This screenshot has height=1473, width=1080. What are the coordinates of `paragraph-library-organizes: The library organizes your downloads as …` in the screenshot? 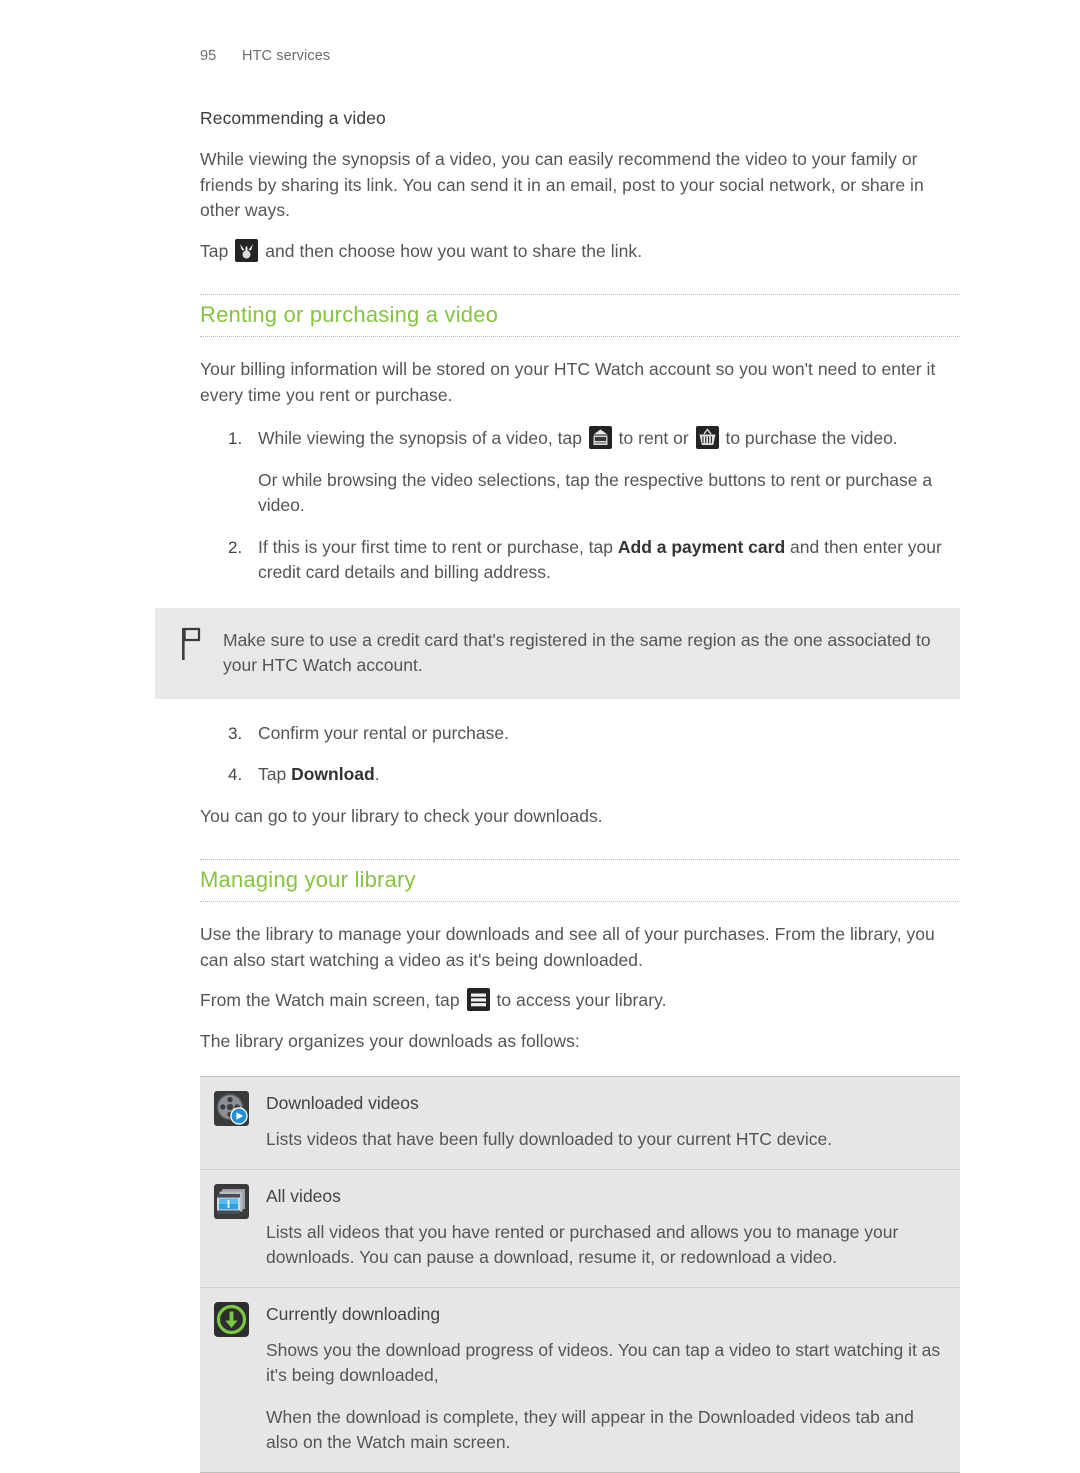 It's located at (390, 1040).